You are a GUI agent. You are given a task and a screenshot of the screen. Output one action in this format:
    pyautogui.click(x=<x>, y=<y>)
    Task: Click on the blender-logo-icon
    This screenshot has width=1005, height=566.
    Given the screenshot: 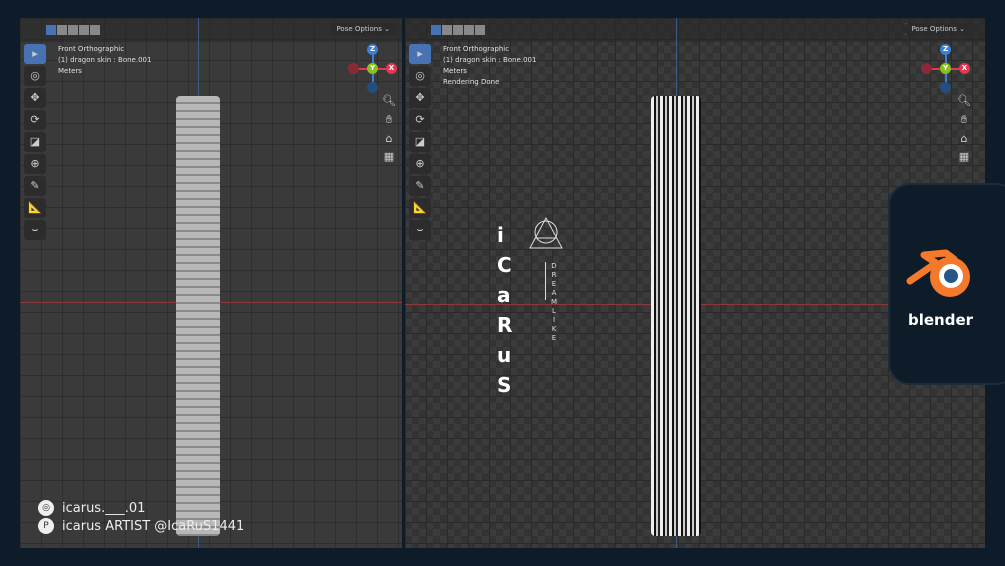 What is the action you would take?
    pyautogui.click(x=938, y=273)
    